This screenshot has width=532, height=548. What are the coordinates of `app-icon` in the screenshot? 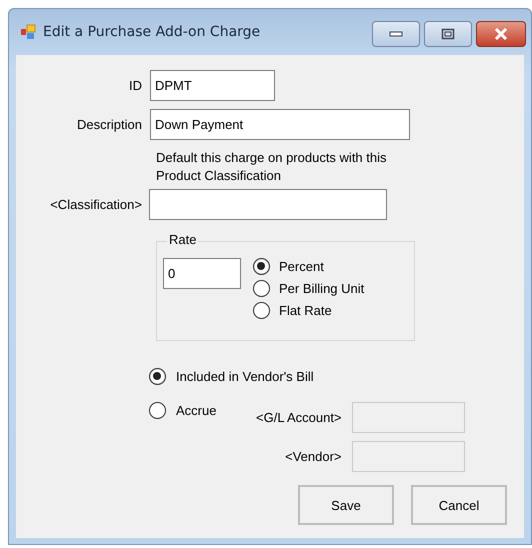 It's located at (28, 32).